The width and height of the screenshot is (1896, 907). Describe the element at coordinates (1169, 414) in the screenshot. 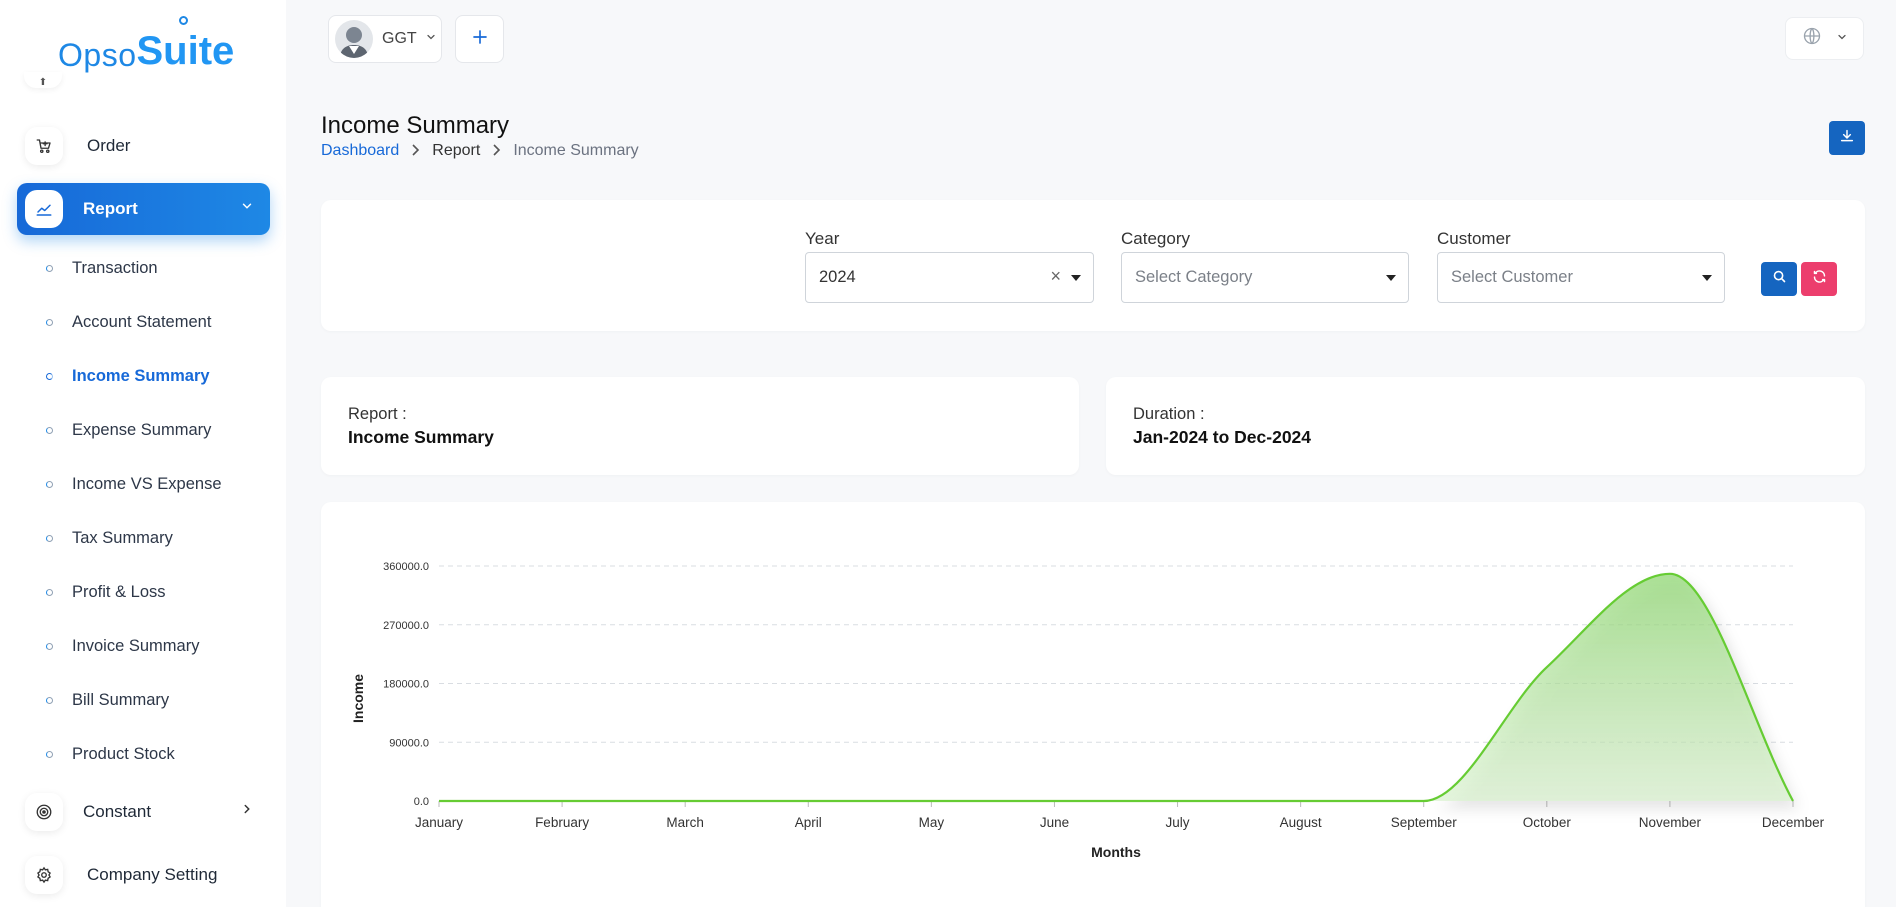

I see `duration-key: Duration :` at that location.